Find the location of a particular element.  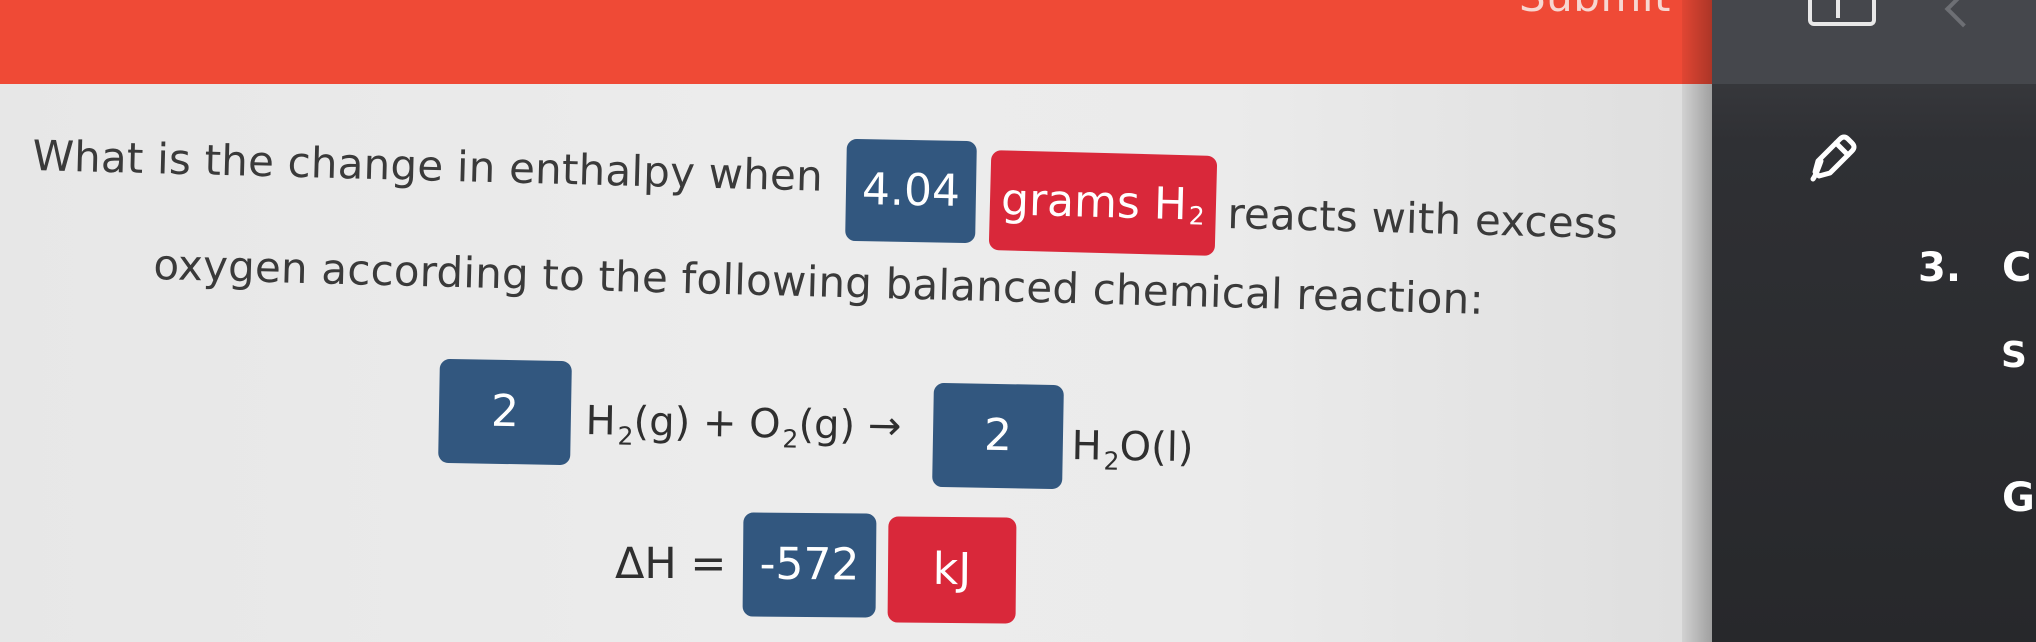

reactant-h: H is located at coordinates (601, 421).